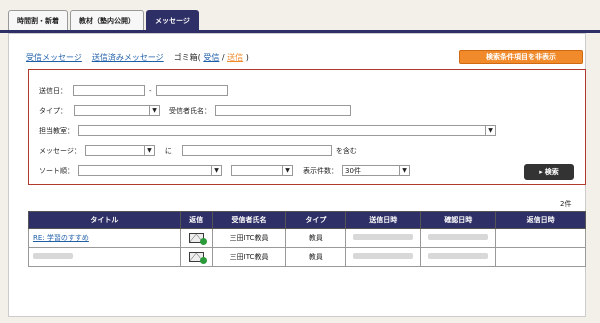 The width and height of the screenshot is (600, 323). I want to click on col-sent-date: 送信日時, so click(383, 220).